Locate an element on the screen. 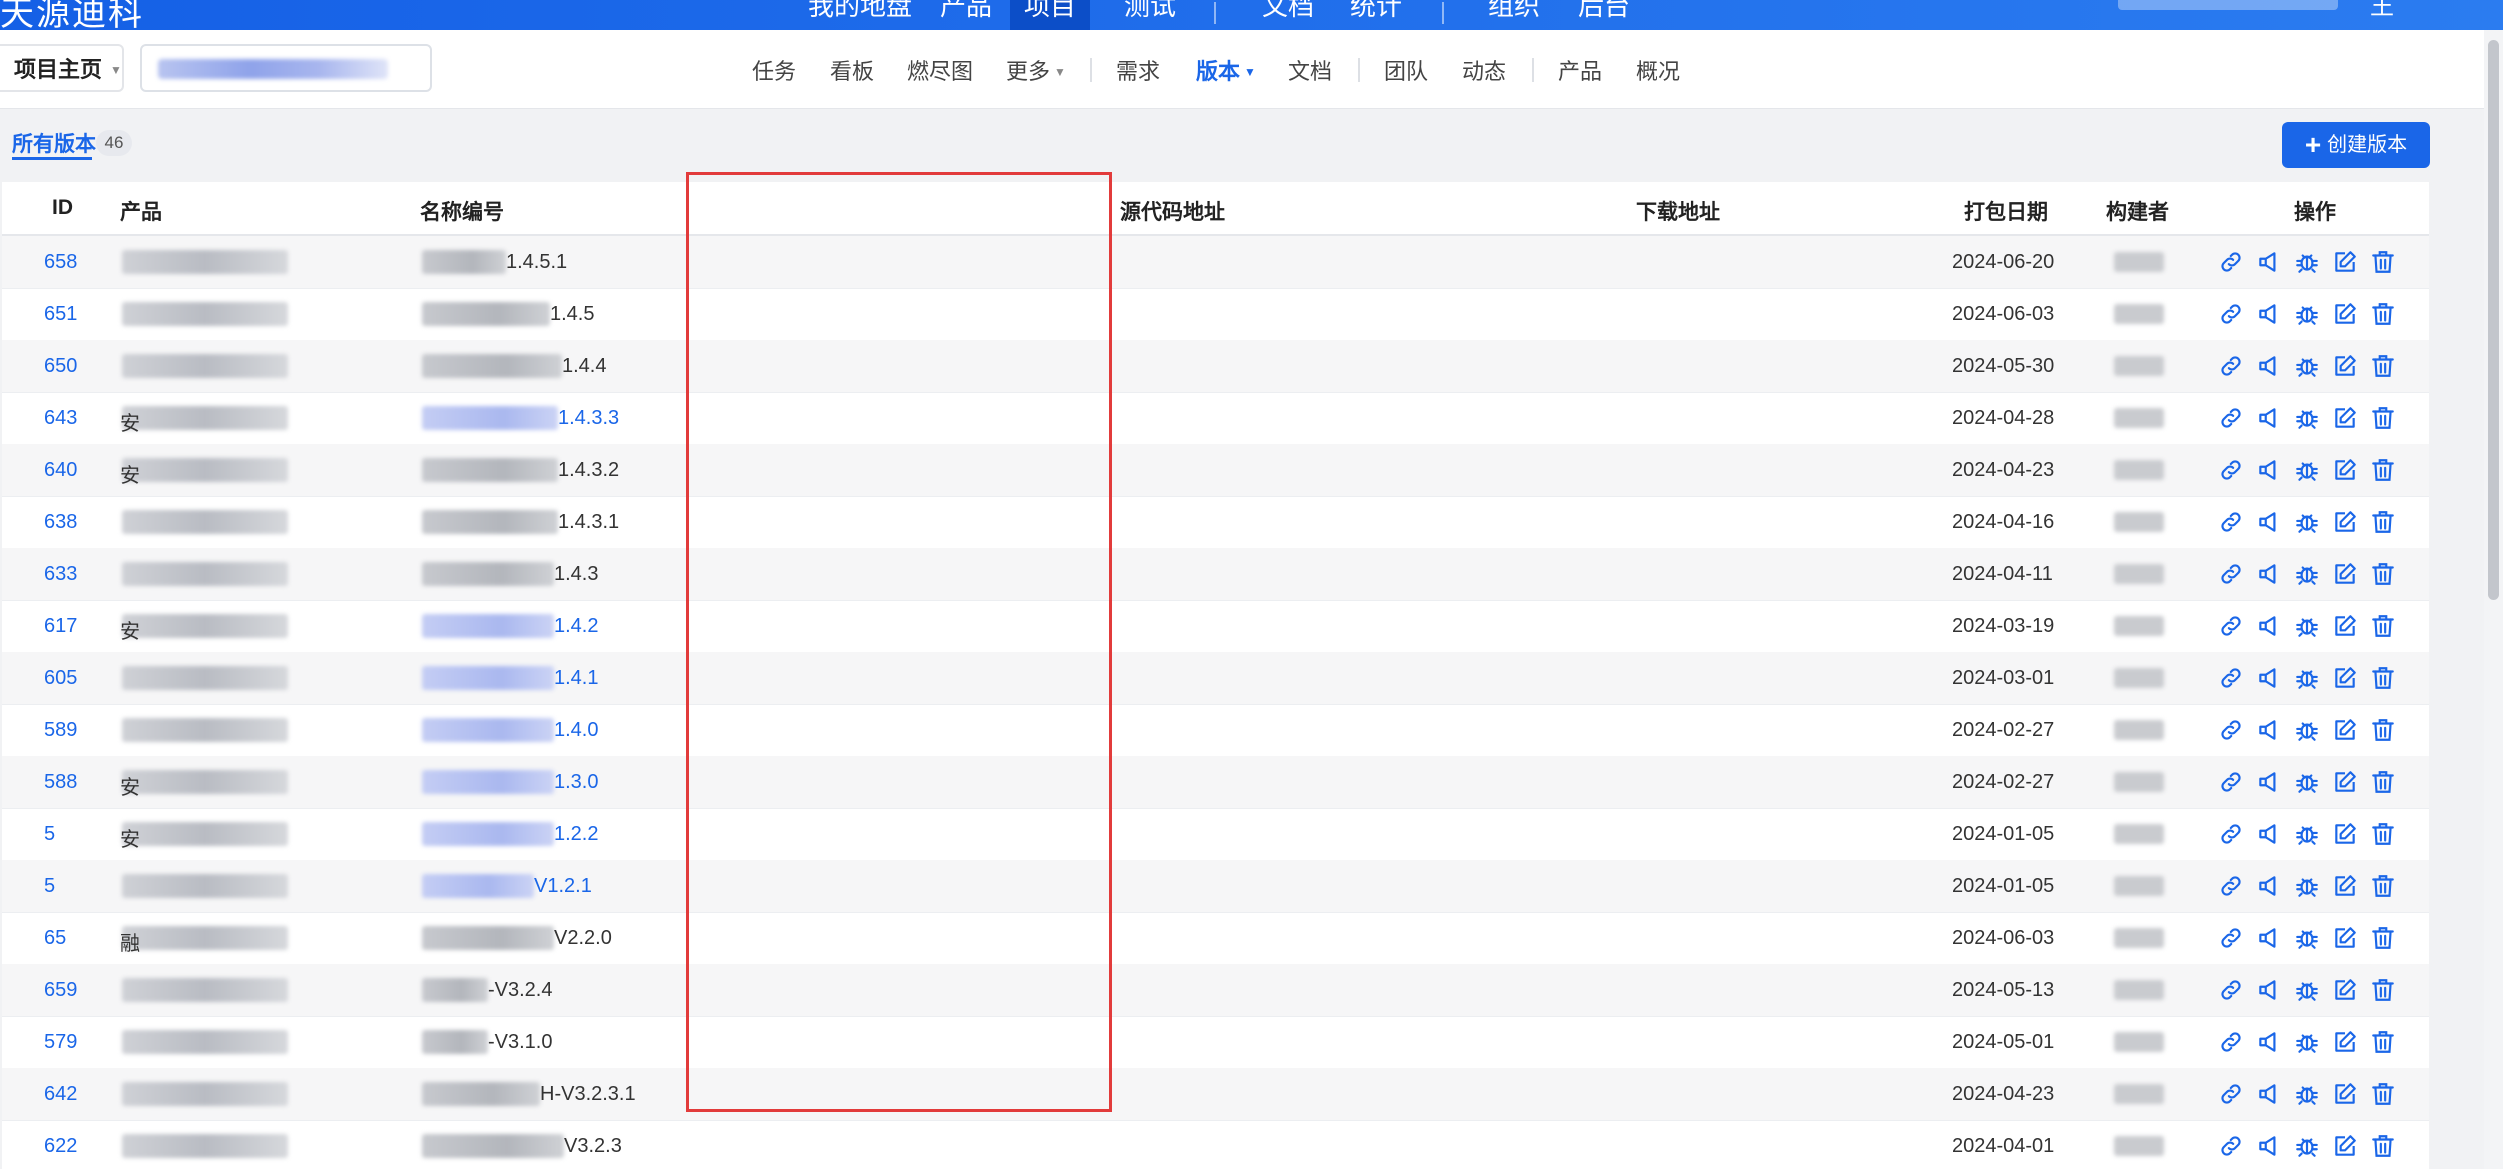  tab-kanban: 看板 is located at coordinates (852, 70).